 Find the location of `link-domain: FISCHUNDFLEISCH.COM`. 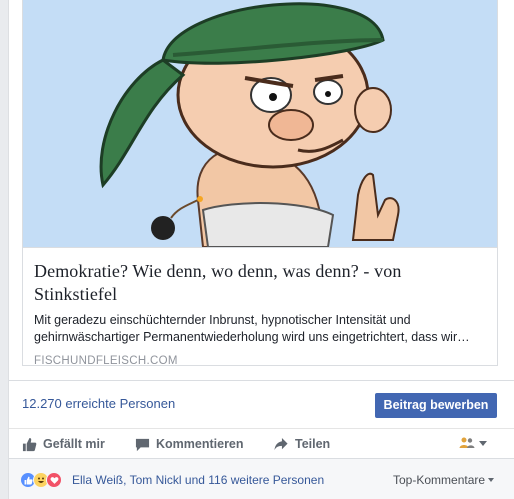

link-domain: FISCHUNDFLEISCH.COM is located at coordinates (106, 361).